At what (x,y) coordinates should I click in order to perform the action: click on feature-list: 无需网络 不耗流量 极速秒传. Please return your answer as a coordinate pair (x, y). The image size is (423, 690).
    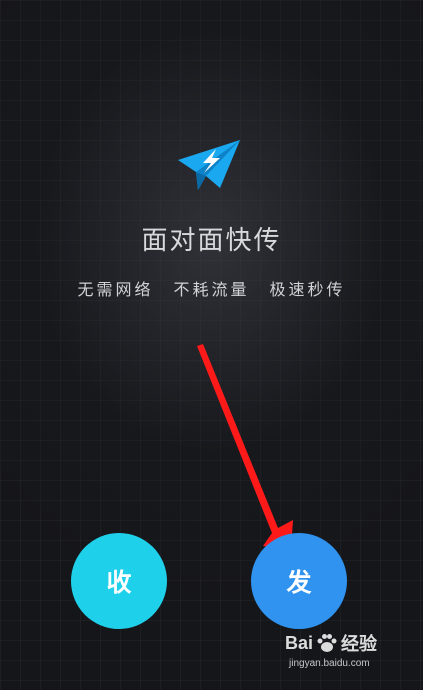
    Looking at the image, I should click on (211, 288).